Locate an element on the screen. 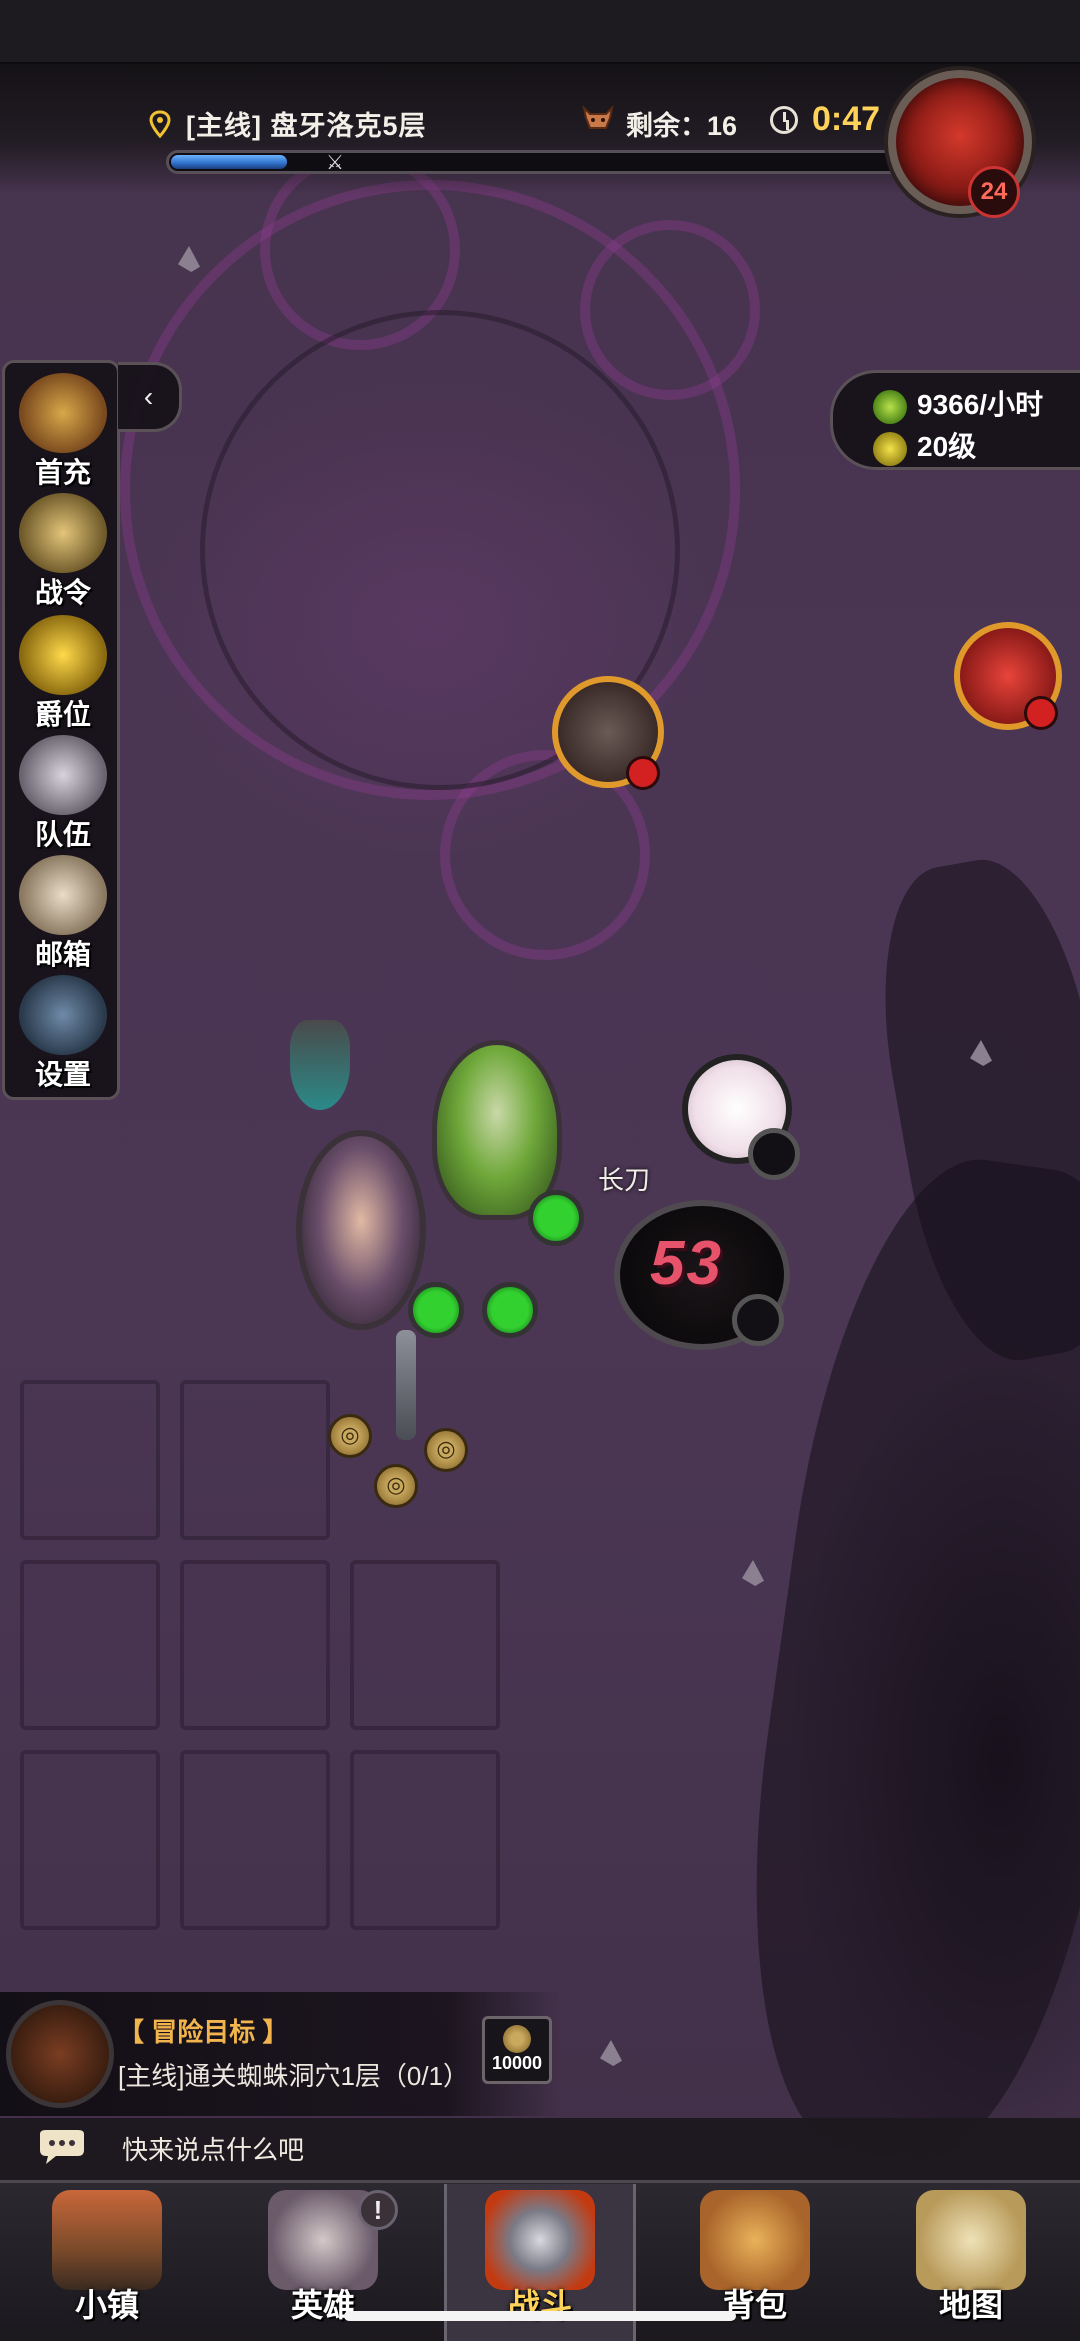 Image resolution: width=1080 pixels, height=2341 pixels. home-indicator is located at coordinates (540, 2316).